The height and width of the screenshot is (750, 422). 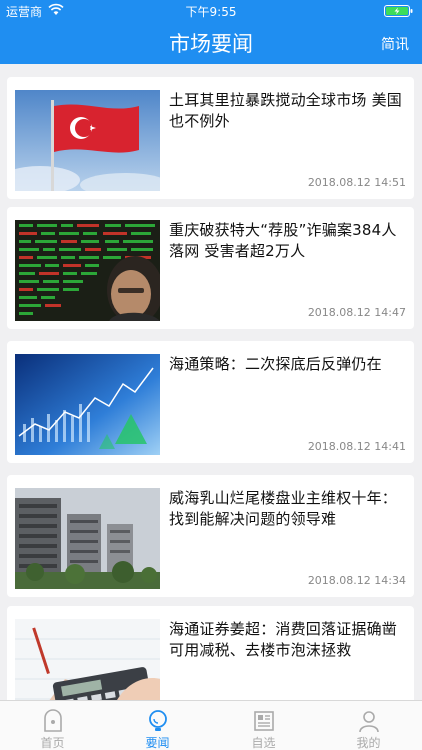 What do you see at coordinates (263, 743) in the screenshot?
I see `tab-label: 自选` at bounding box center [263, 743].